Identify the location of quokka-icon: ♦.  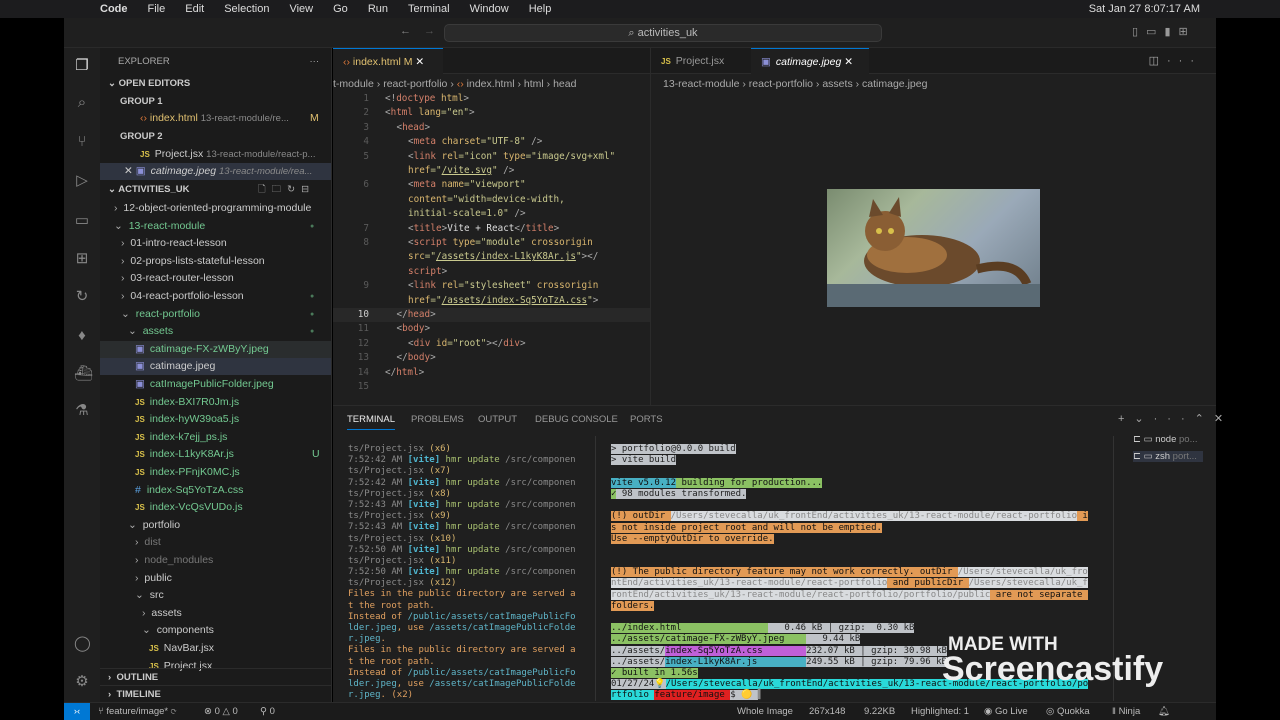
(82, 336).